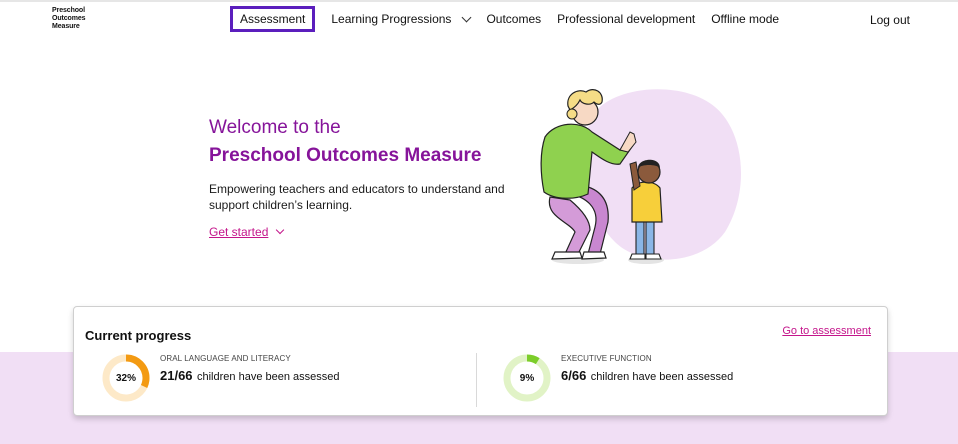 This screenshot has width=958, height=444. What do you see at coordinates (826, 331) in the screenshot?
I see `go-to-assessment-link: Go to assessment` at bounding box center [826, 331].